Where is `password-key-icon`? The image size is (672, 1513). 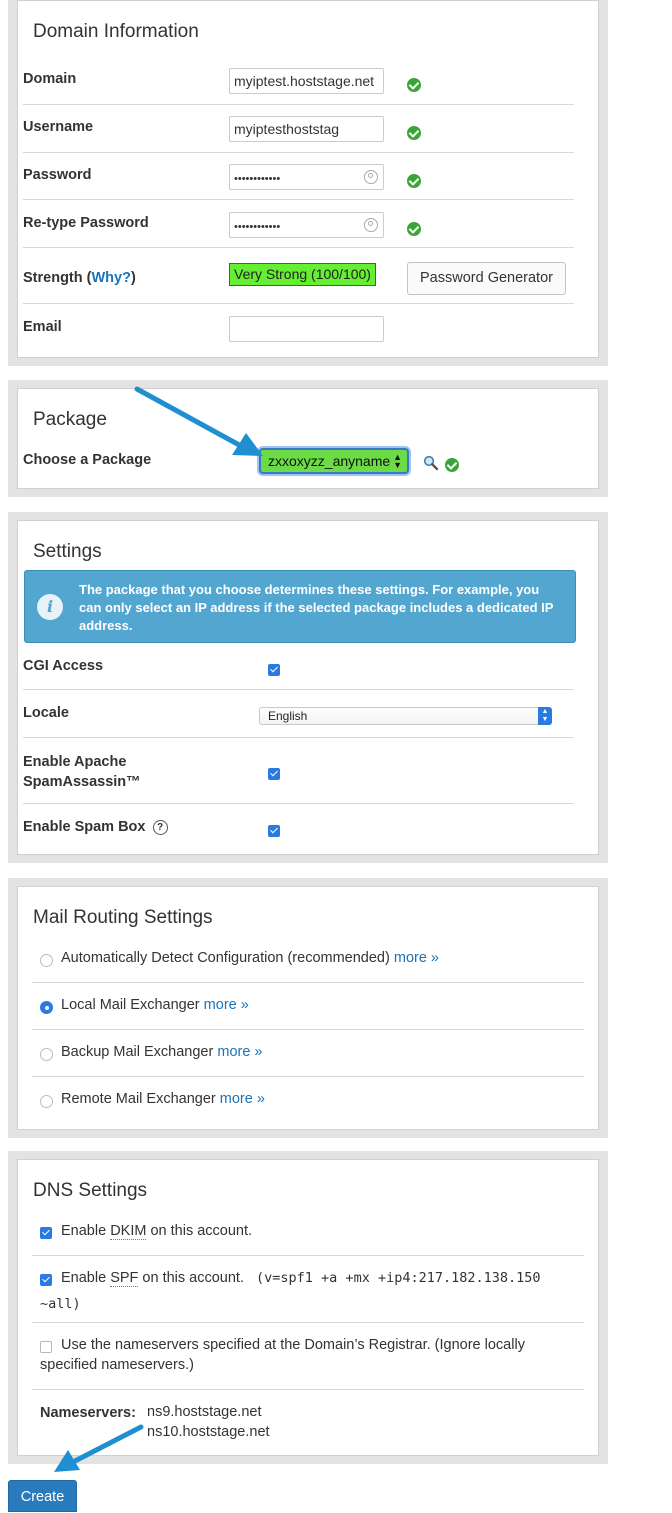
password-key-icon is located at coordinates (371, 177).